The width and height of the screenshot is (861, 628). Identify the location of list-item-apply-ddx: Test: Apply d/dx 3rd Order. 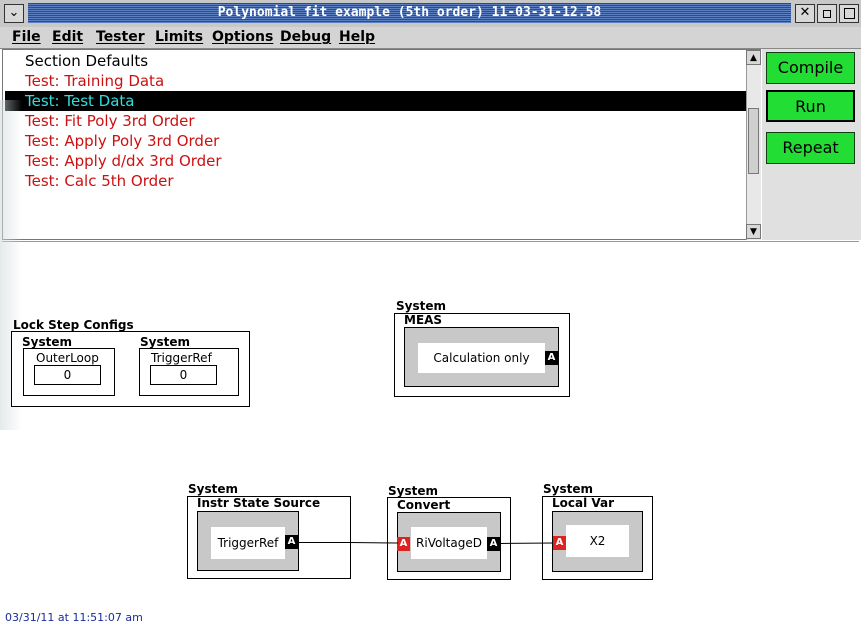
(375, 161).